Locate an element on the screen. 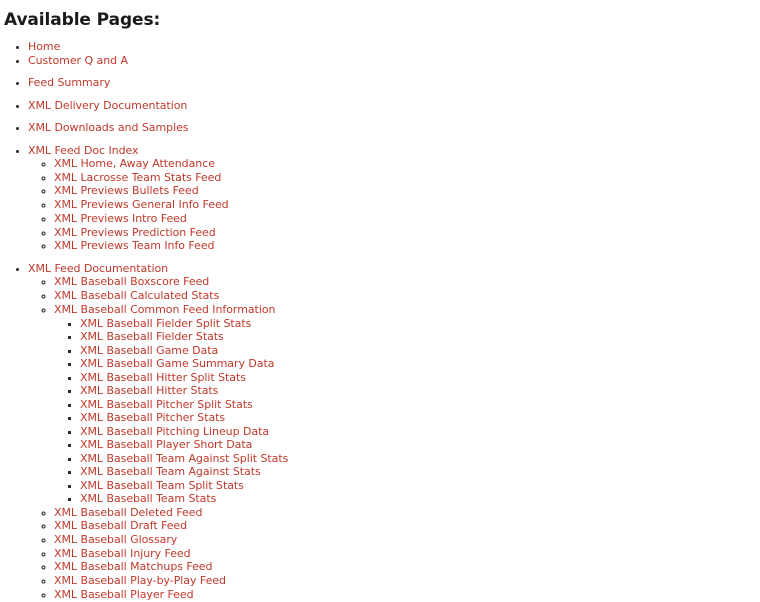 Image resolution: width=760 pixels, height=602 pixels. list-item: XML Baseball Draft Feed is located at coordinates (407, 526).